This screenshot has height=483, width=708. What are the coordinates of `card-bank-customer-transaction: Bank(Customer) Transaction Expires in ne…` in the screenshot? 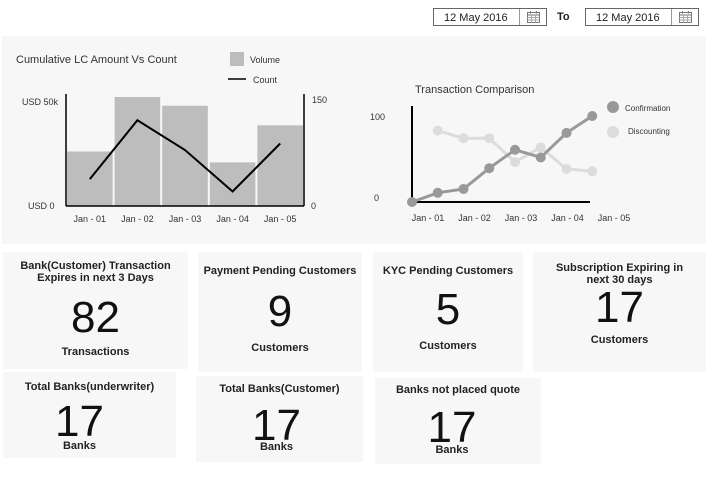 It's located at (95, 310).